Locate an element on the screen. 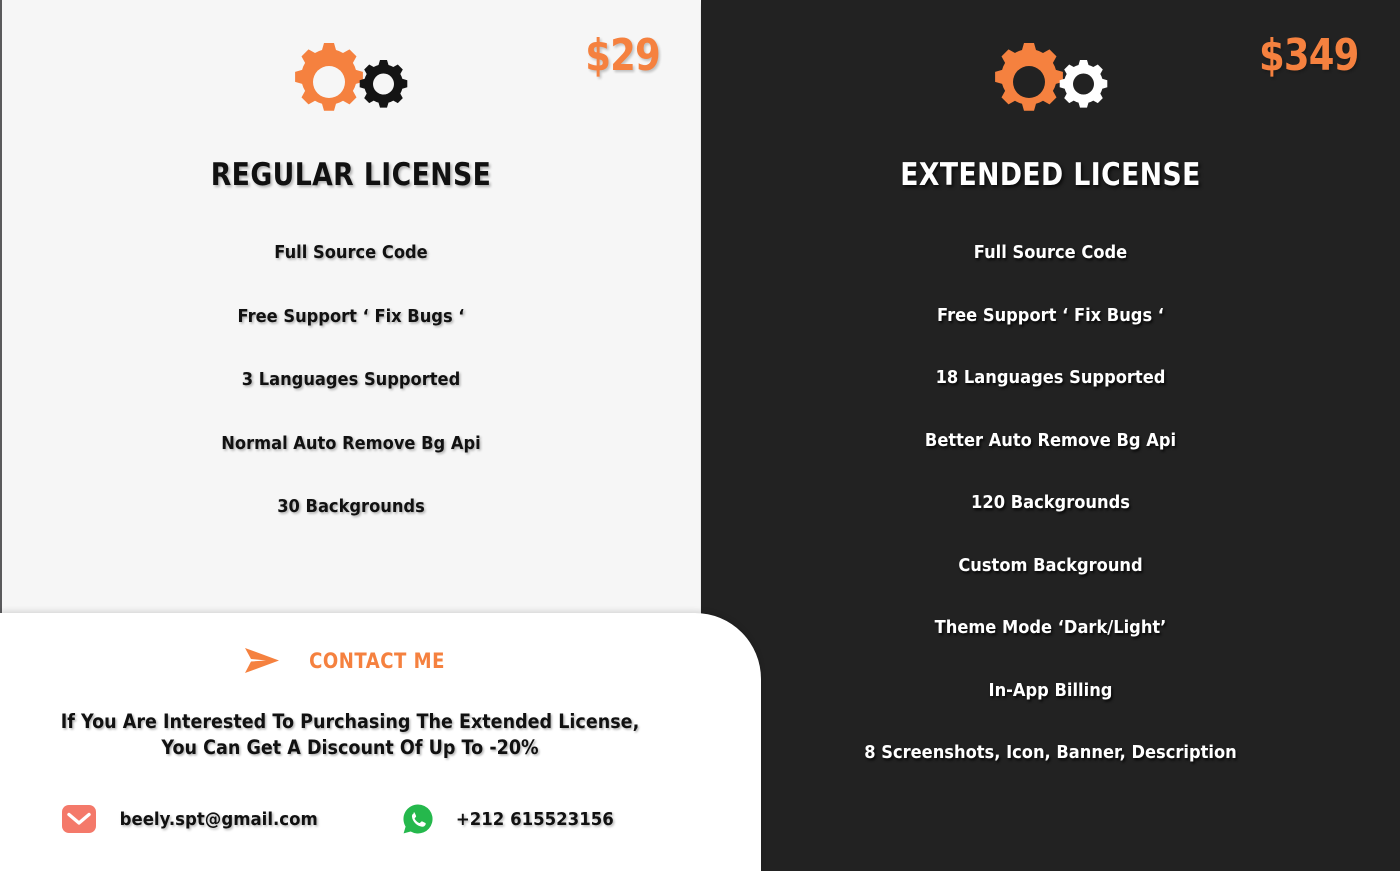 The width and height of the screenshot is (1400, 871). contact-row-email: beely.spt@gmail.com is located at coordinates (232, 819).